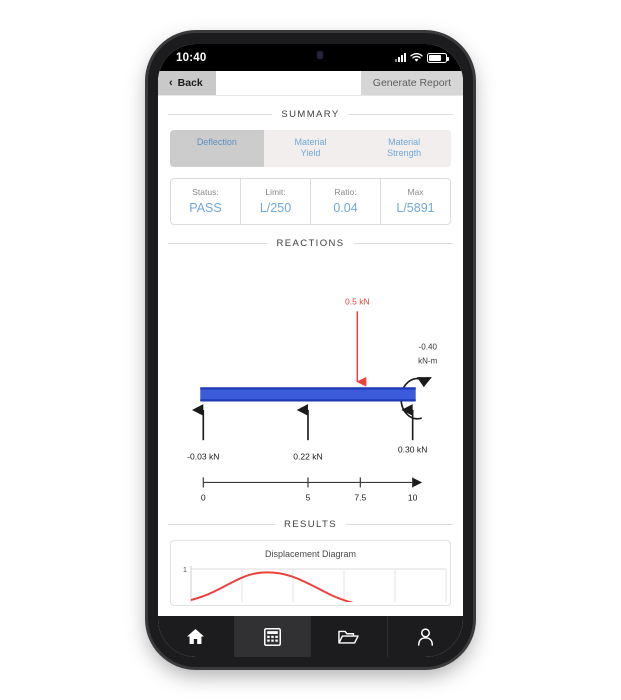 Image resolution: width=621 pixels, height=700 pixels. I want to click on displacement-chart-title: Displacement Diagram, so click(310, 554).